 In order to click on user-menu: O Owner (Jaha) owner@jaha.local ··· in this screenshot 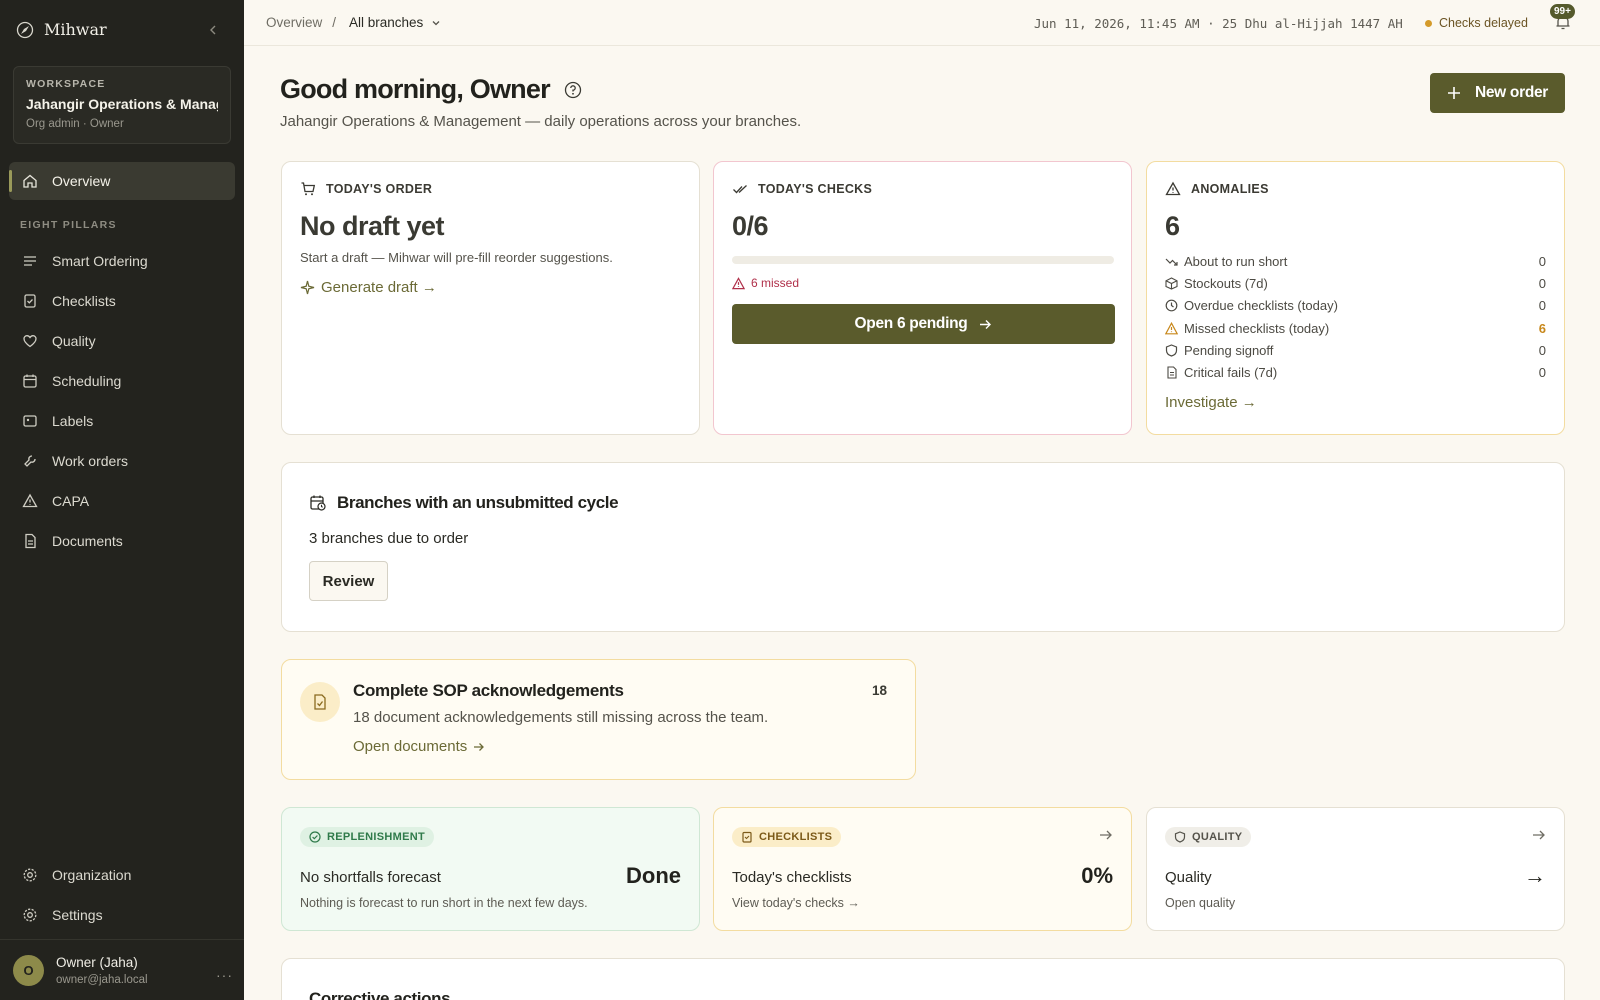, I will do `click(122, 969)`.